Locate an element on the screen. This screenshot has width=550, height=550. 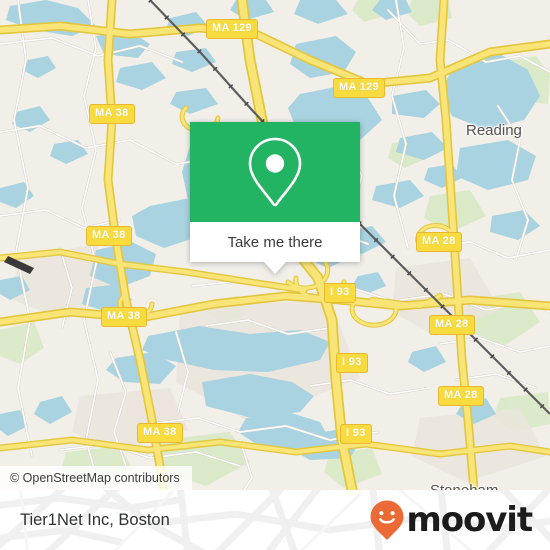
attribution-text: © OpenStreetMap contributors is located at coordinates (95, 478).